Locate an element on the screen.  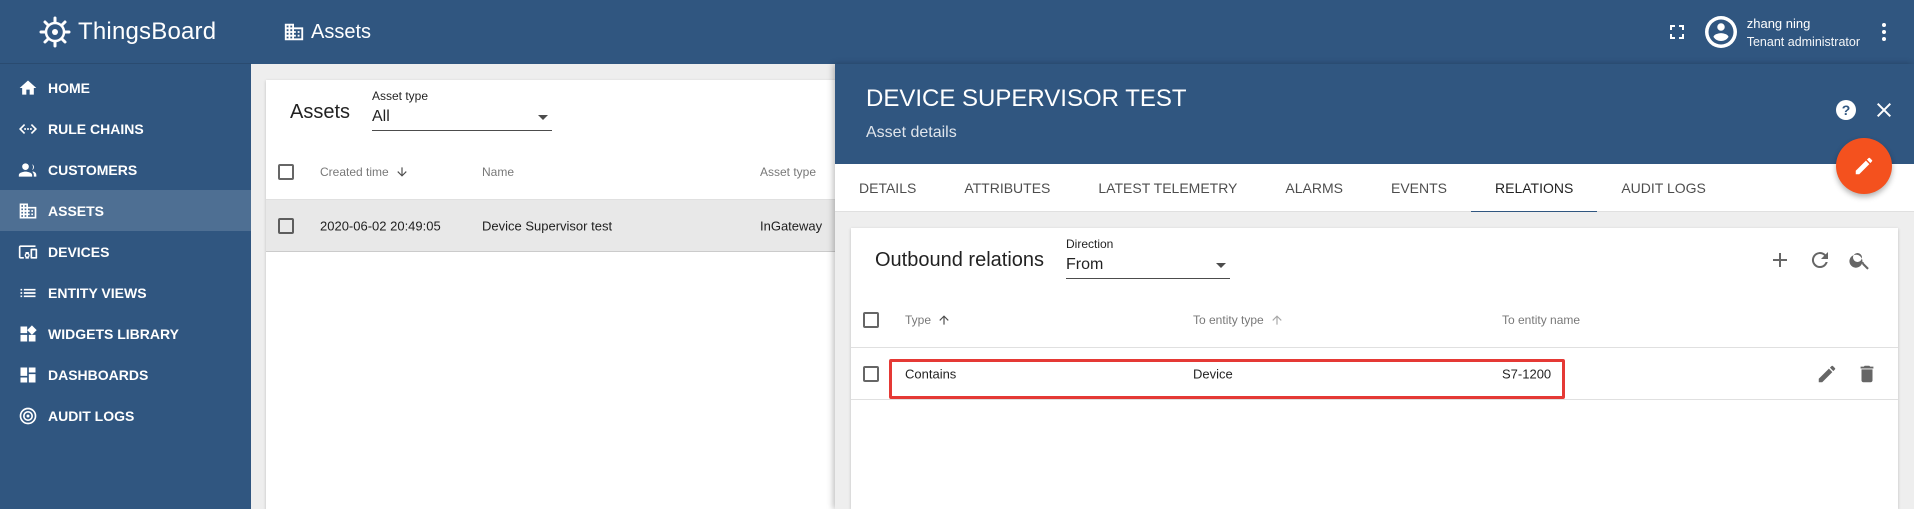
widgets-icon is located at coordinates (28, 334).